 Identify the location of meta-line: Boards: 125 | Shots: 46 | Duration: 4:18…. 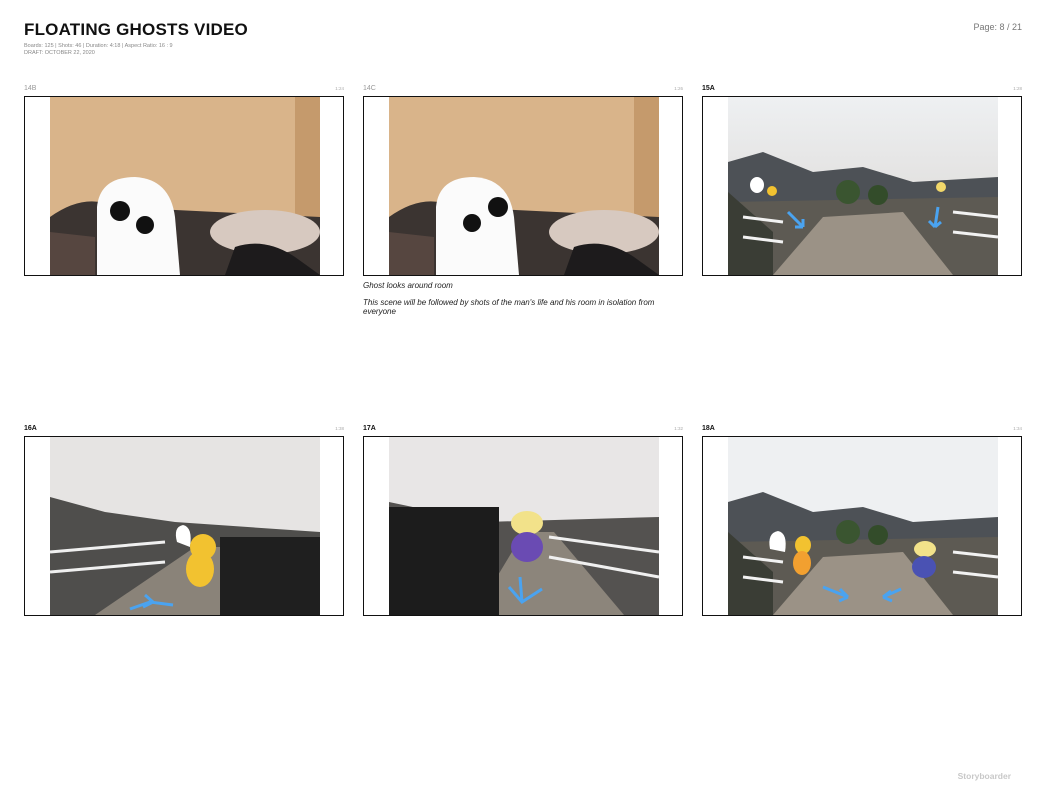
(98, 46).